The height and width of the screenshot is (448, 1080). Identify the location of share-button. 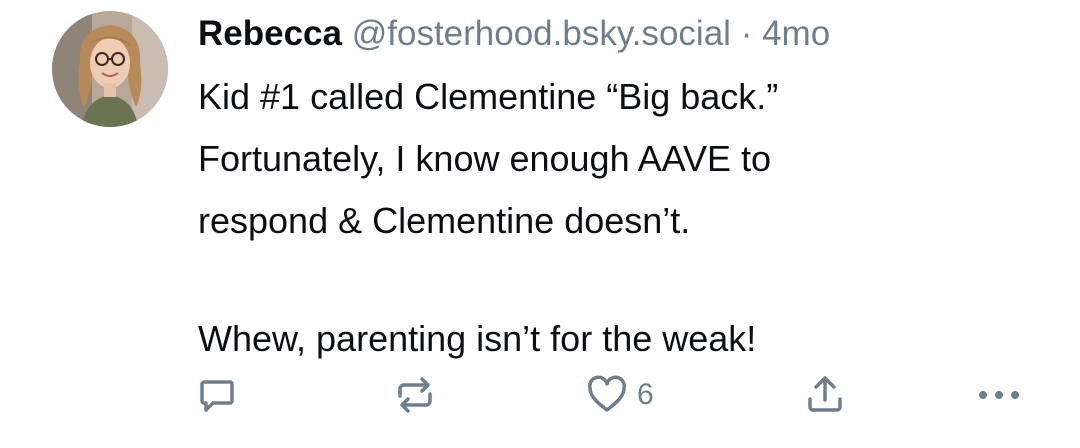
(825, 395).